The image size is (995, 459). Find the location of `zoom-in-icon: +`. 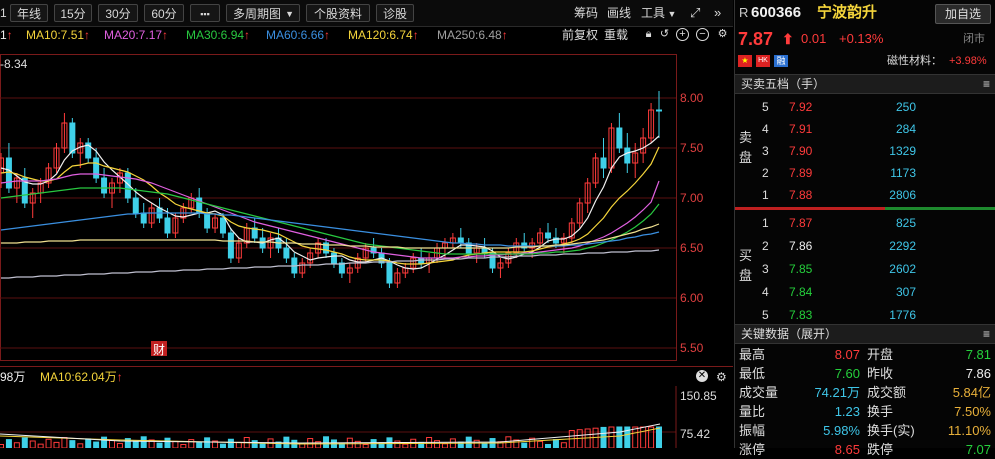

zoom-in-icon: + is located at coordinates (682, 34).